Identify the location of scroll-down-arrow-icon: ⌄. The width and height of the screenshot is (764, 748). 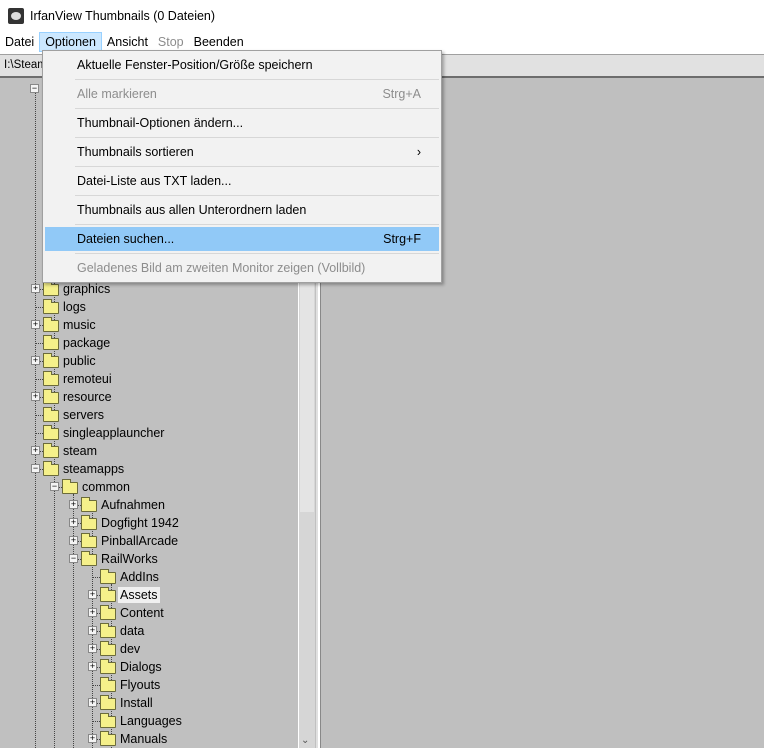
(305, 740).